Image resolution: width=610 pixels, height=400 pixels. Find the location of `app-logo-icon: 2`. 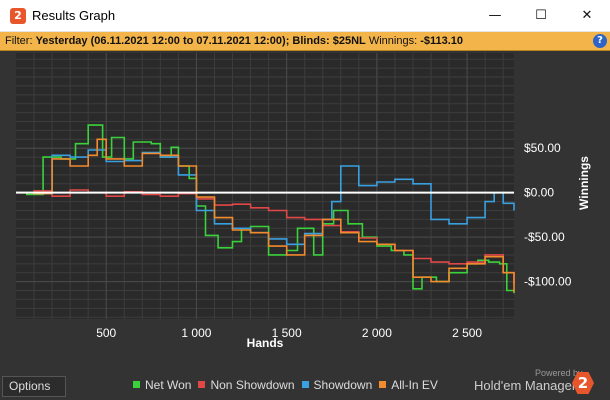

app-logo-icon: 2 is located at coordinates (18, 16).